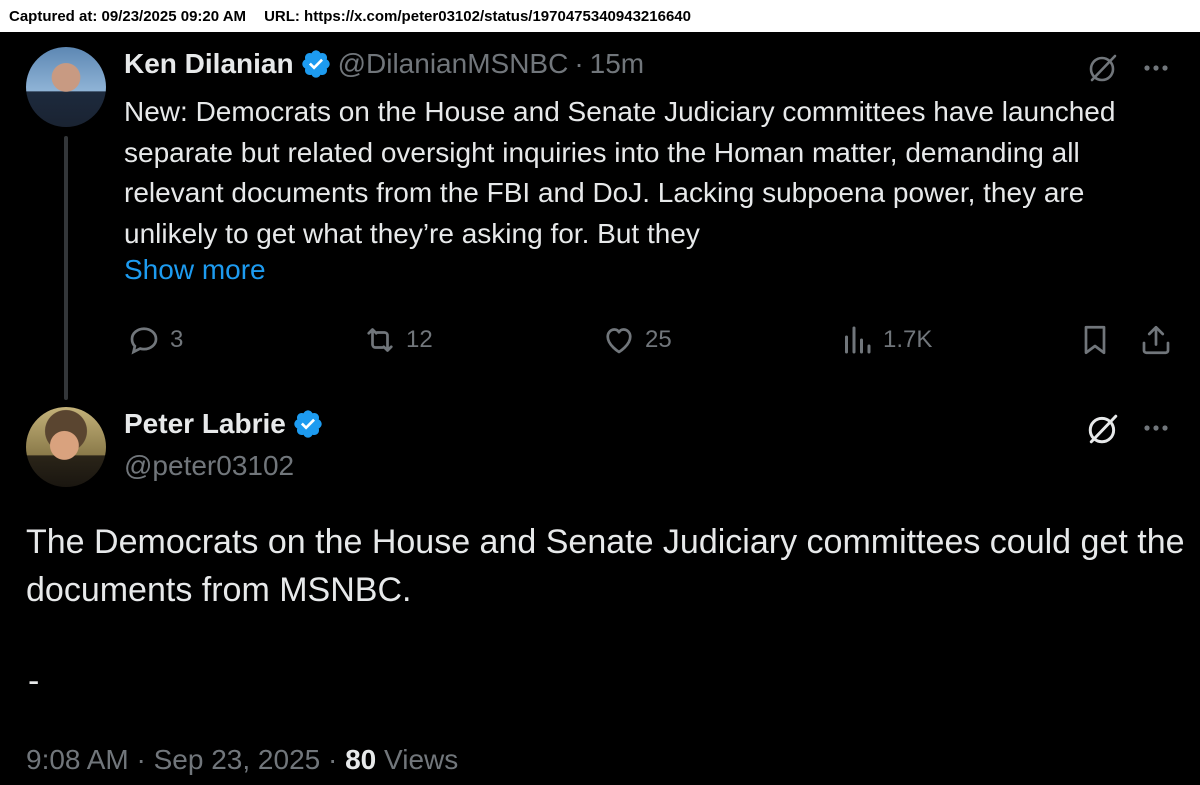  What do you see at coordinates (237, 759) in the screenshot?
I see `post-date: Sep 23, 2025` at bounding box center [237, 759].